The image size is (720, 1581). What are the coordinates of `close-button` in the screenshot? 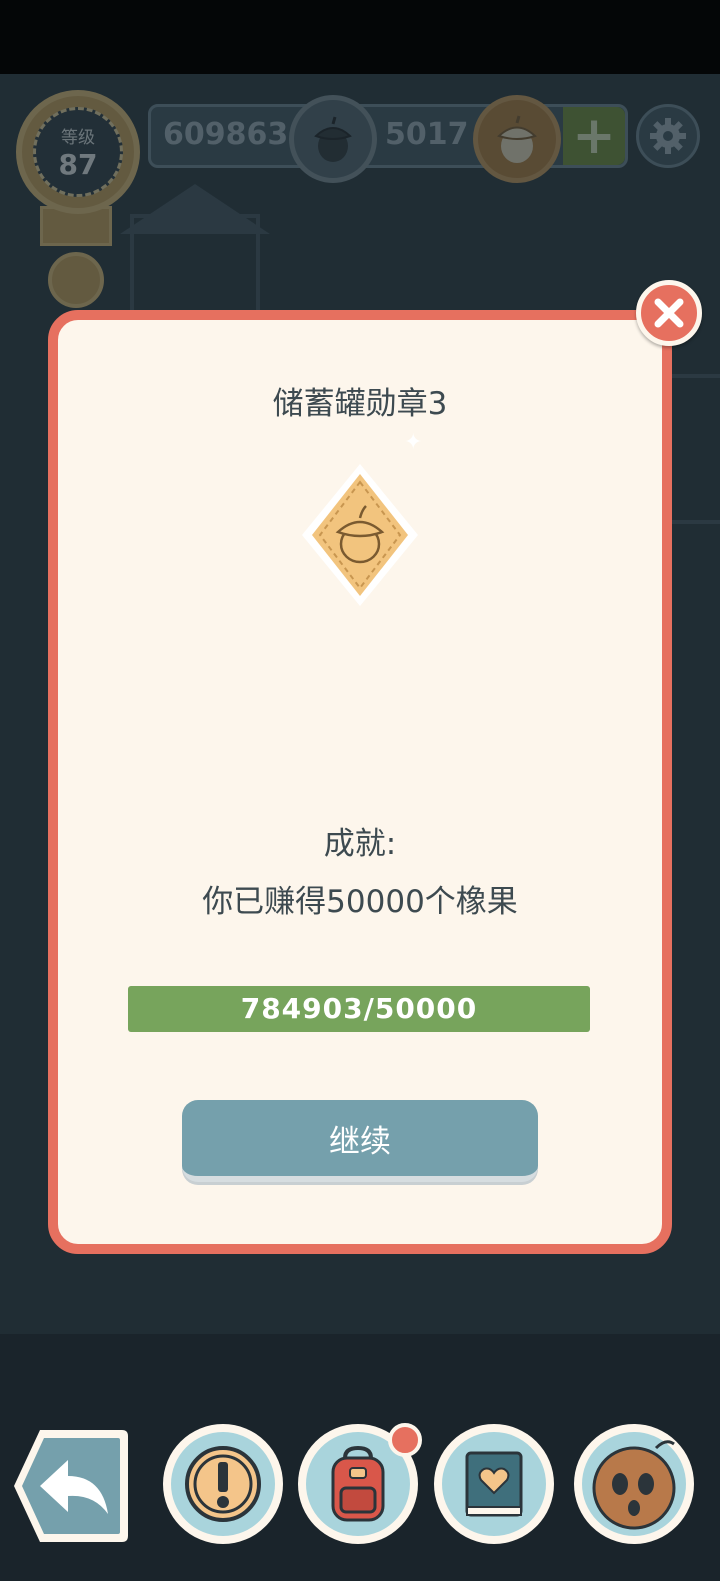 It's located at (669, 313).